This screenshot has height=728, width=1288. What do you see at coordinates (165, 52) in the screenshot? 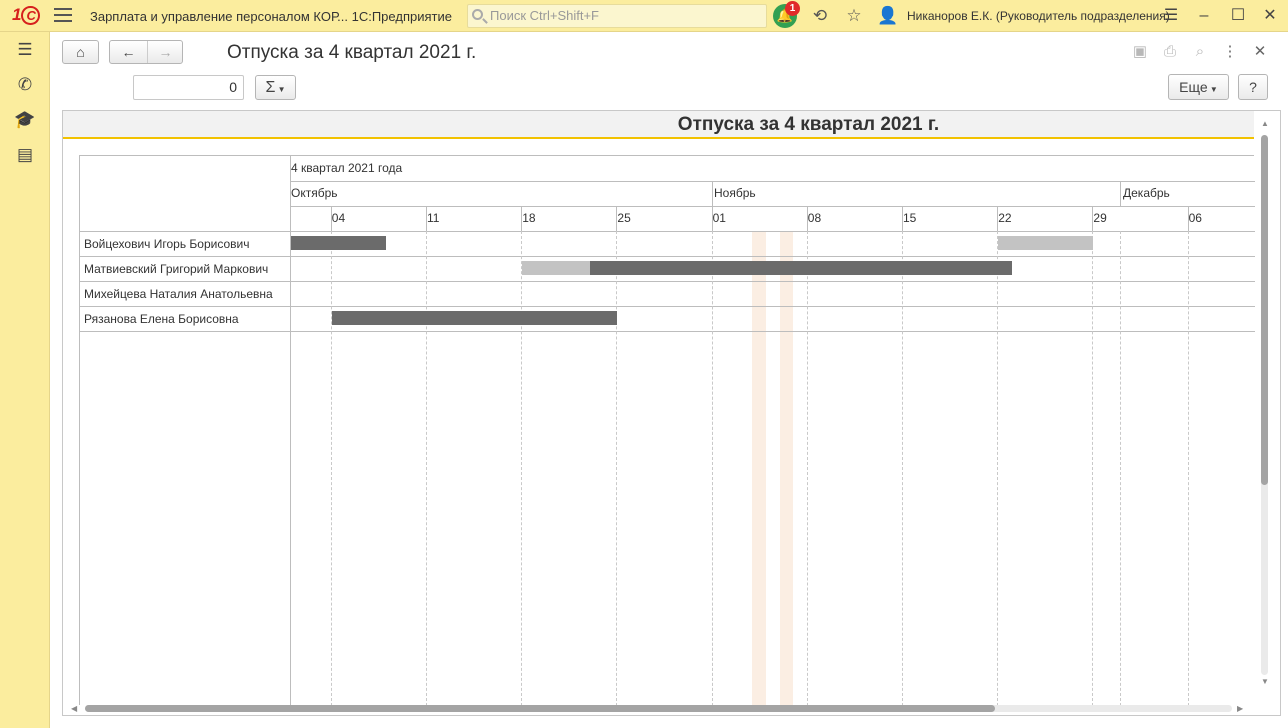
I see `forward-button: →` at bounding box center [165, 52].